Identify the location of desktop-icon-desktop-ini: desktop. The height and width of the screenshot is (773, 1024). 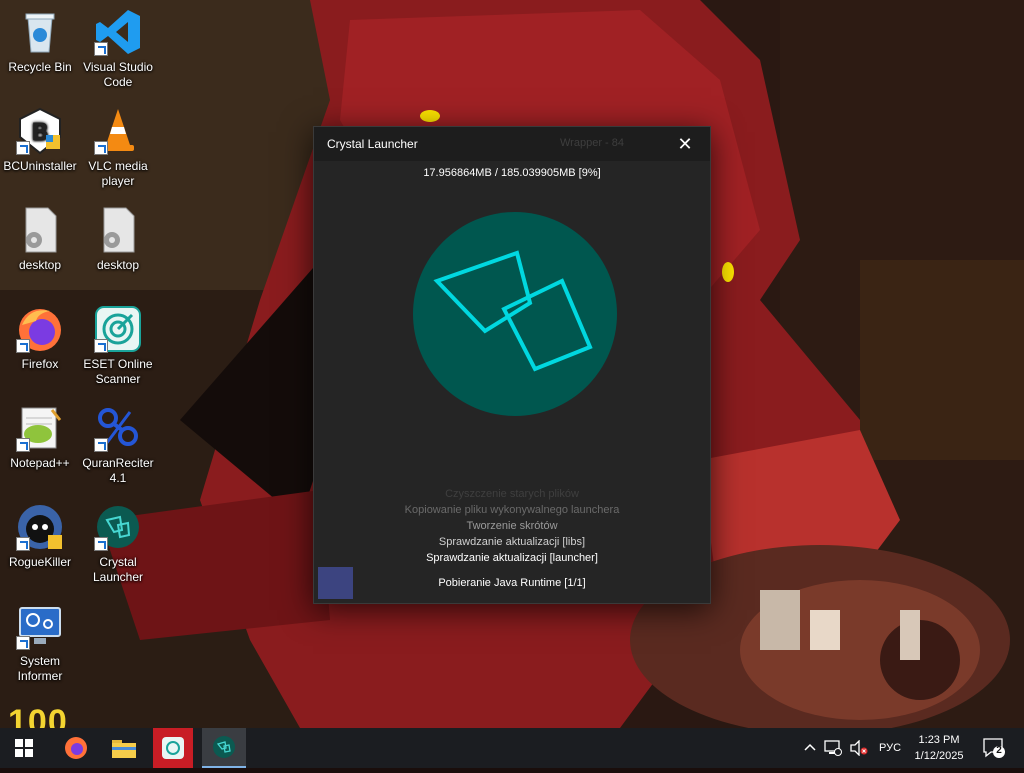
(40, 239).